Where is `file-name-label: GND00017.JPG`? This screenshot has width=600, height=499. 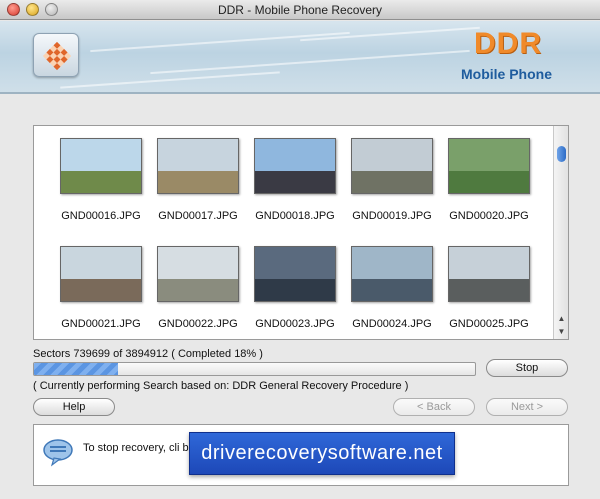
file-name-label: GND00017.JPG is located at coordinates (198, 216).